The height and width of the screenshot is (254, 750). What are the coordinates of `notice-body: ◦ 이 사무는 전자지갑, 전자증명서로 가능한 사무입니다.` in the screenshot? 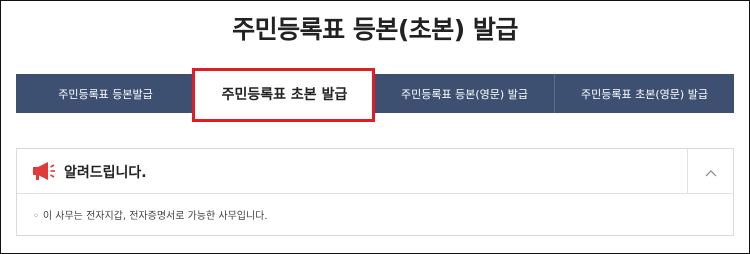 It's located at (150, 214).